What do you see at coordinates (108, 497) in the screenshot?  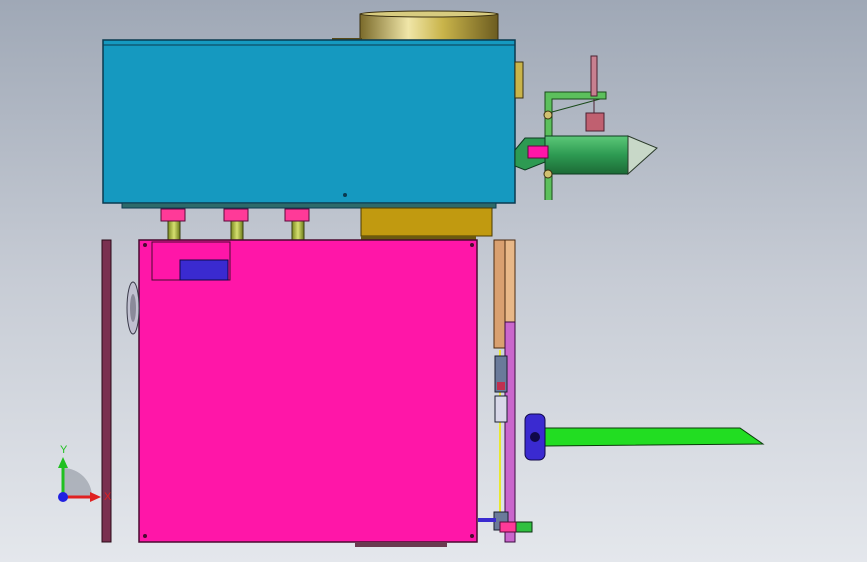 I see `x-axis-label: X` at bounding box center [108, 497].